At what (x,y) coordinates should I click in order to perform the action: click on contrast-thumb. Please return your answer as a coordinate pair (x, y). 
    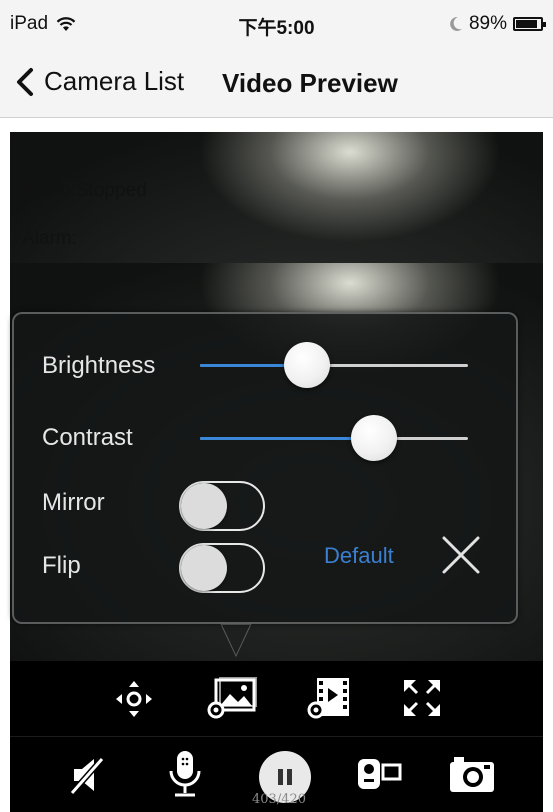
    Looking at the image, I should click on (374, 438).